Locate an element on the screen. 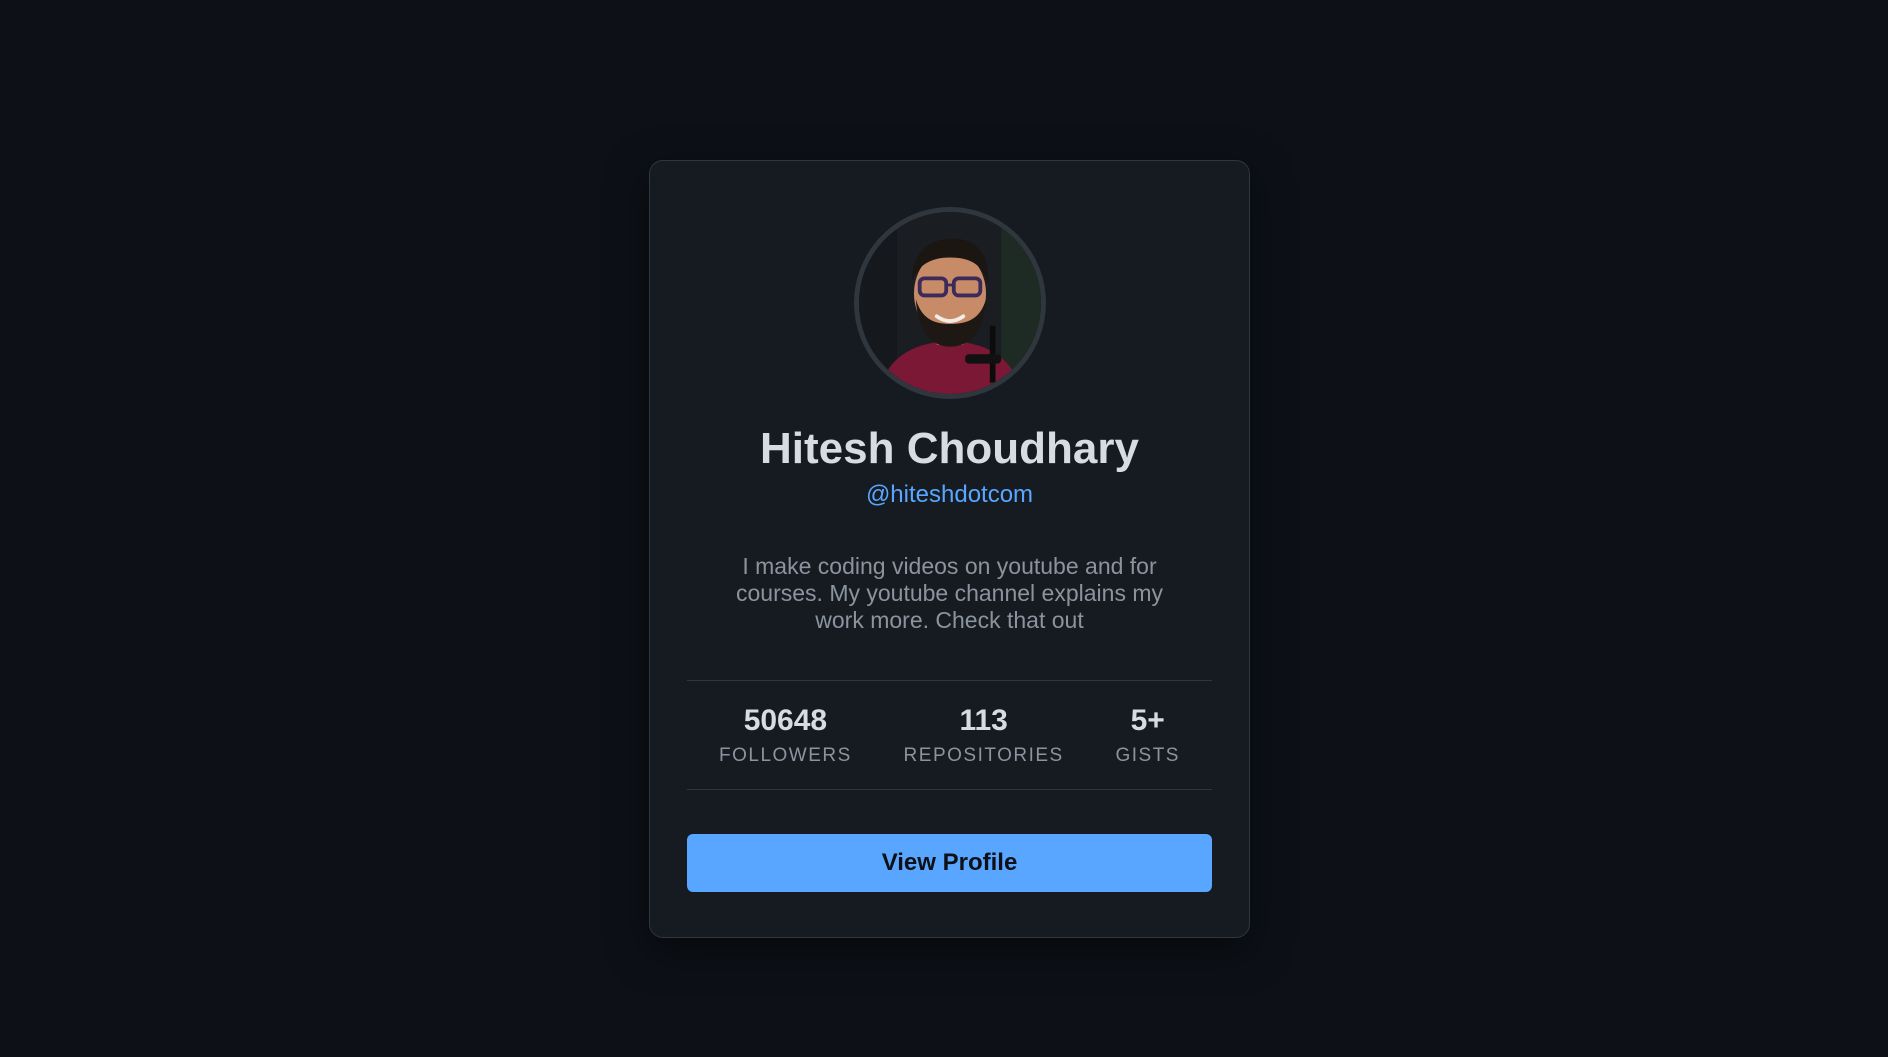 Image resolution: width=1888 pixels, height=1057 pixels. stat-value: 5+ is located at coordinates (1147, 720).